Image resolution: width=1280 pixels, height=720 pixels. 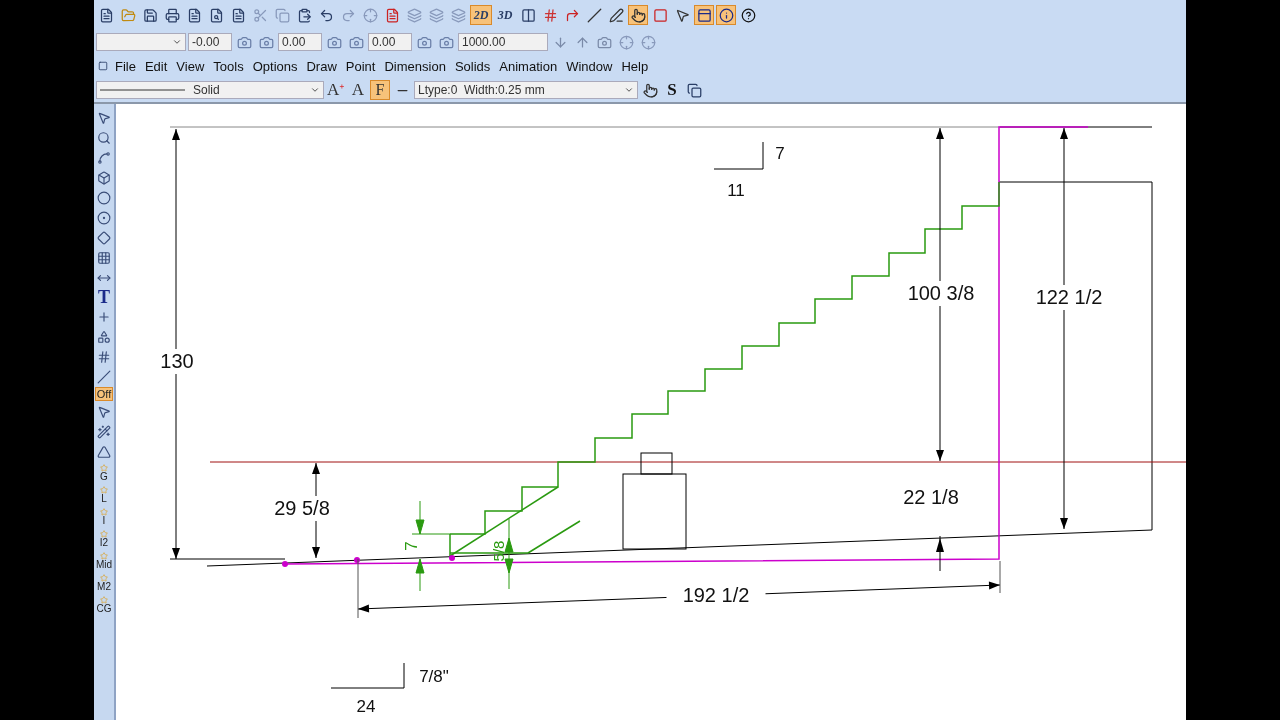 I want to click on line-type-dropdown: Ltype:0 Width:0.25 mm, so click(x=526, y=90).